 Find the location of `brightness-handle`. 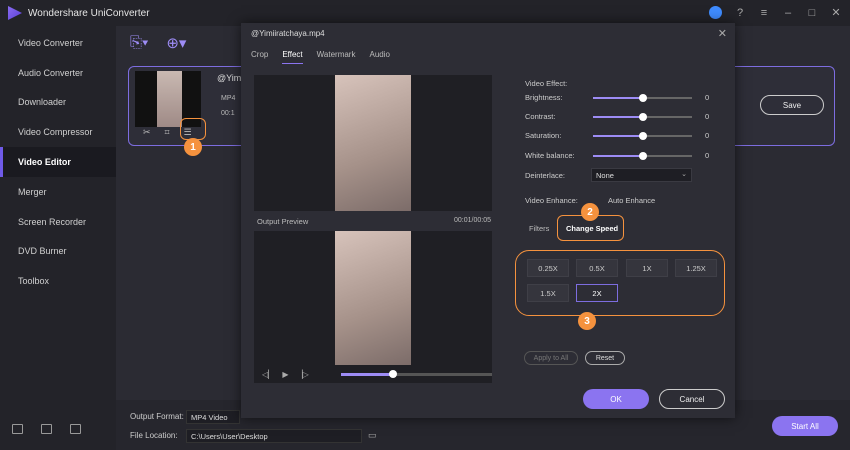

brightness-handle is located at coordinates (642, 98).